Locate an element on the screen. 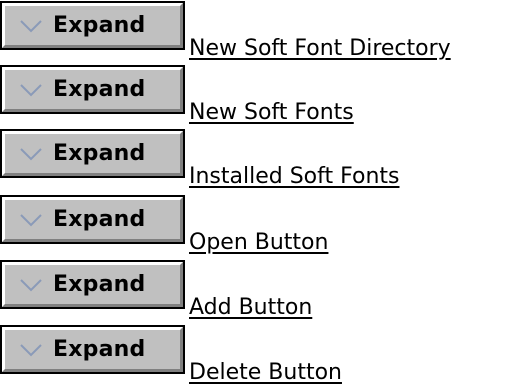 This screenshot has height=390, width=513. topic-link: New Soft Font Directory is located at coordinates (320, 48).